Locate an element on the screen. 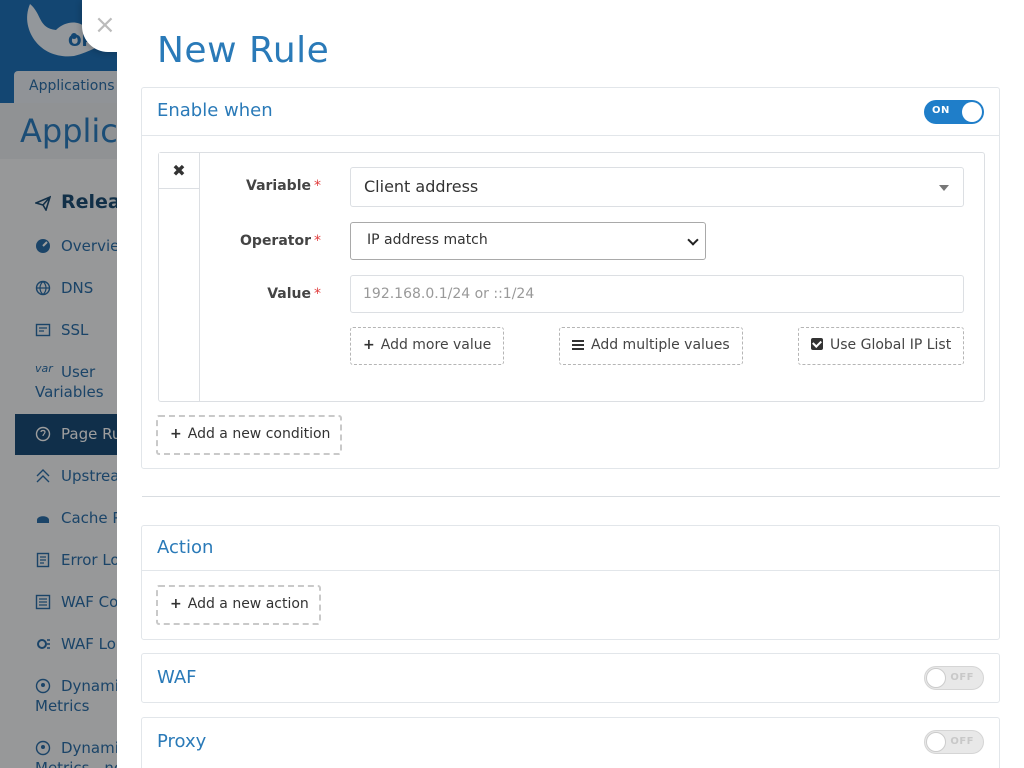  action-title: Action is located at coordinates (185, 547).